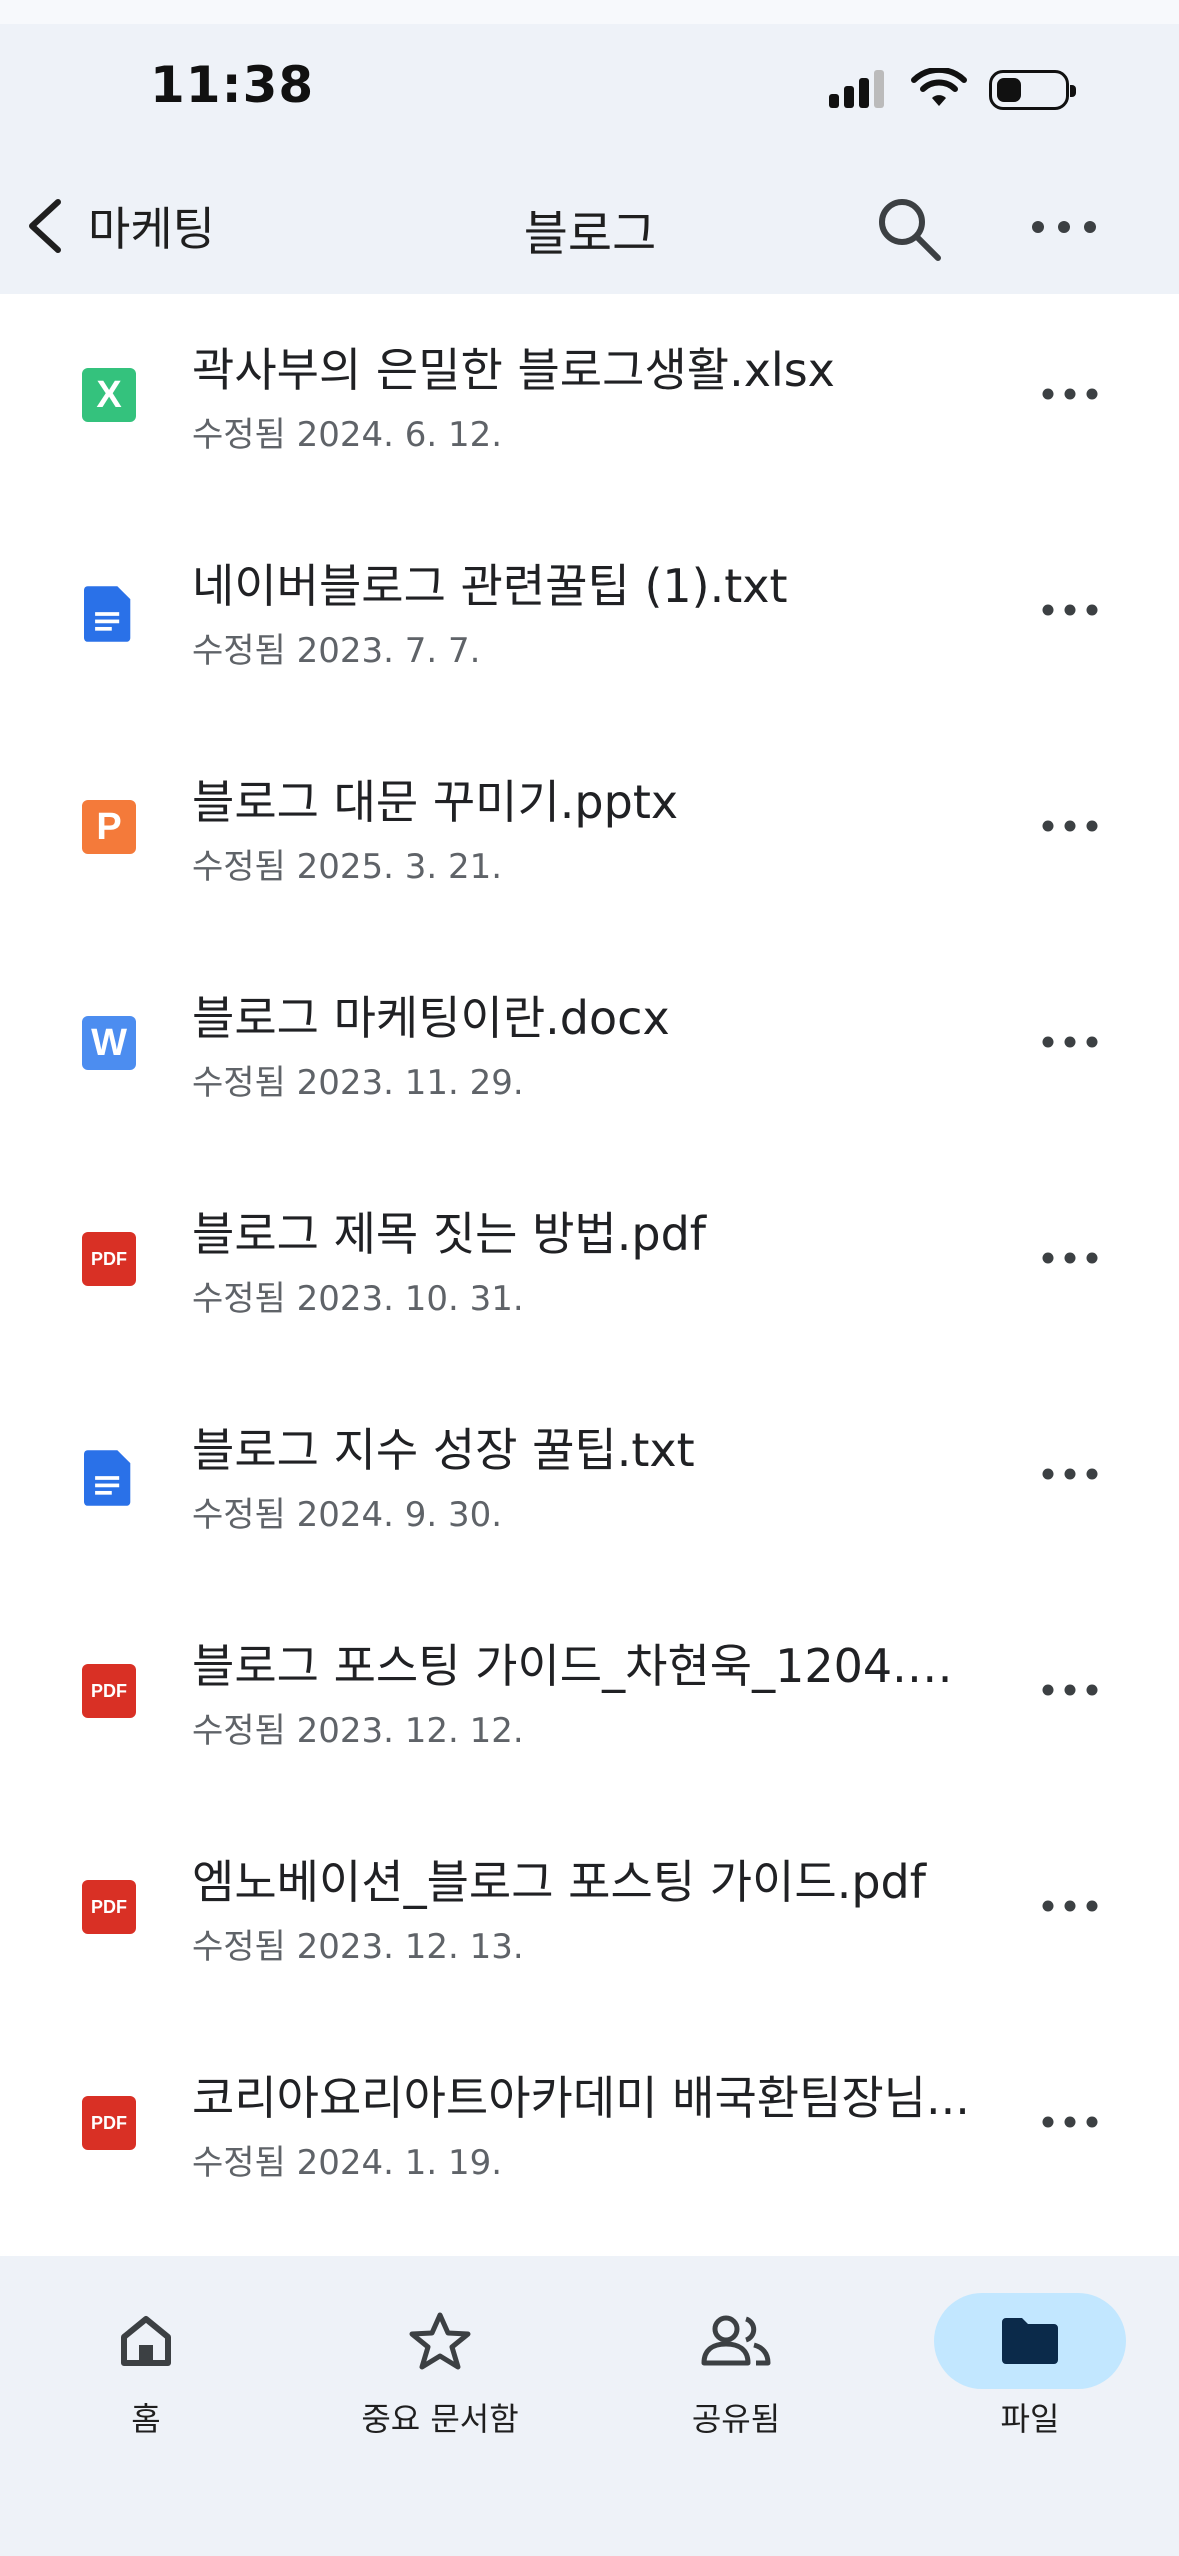 This screenshot has height=2556, width=1179. I want to click on more-options-icon, so click(1064, 227).